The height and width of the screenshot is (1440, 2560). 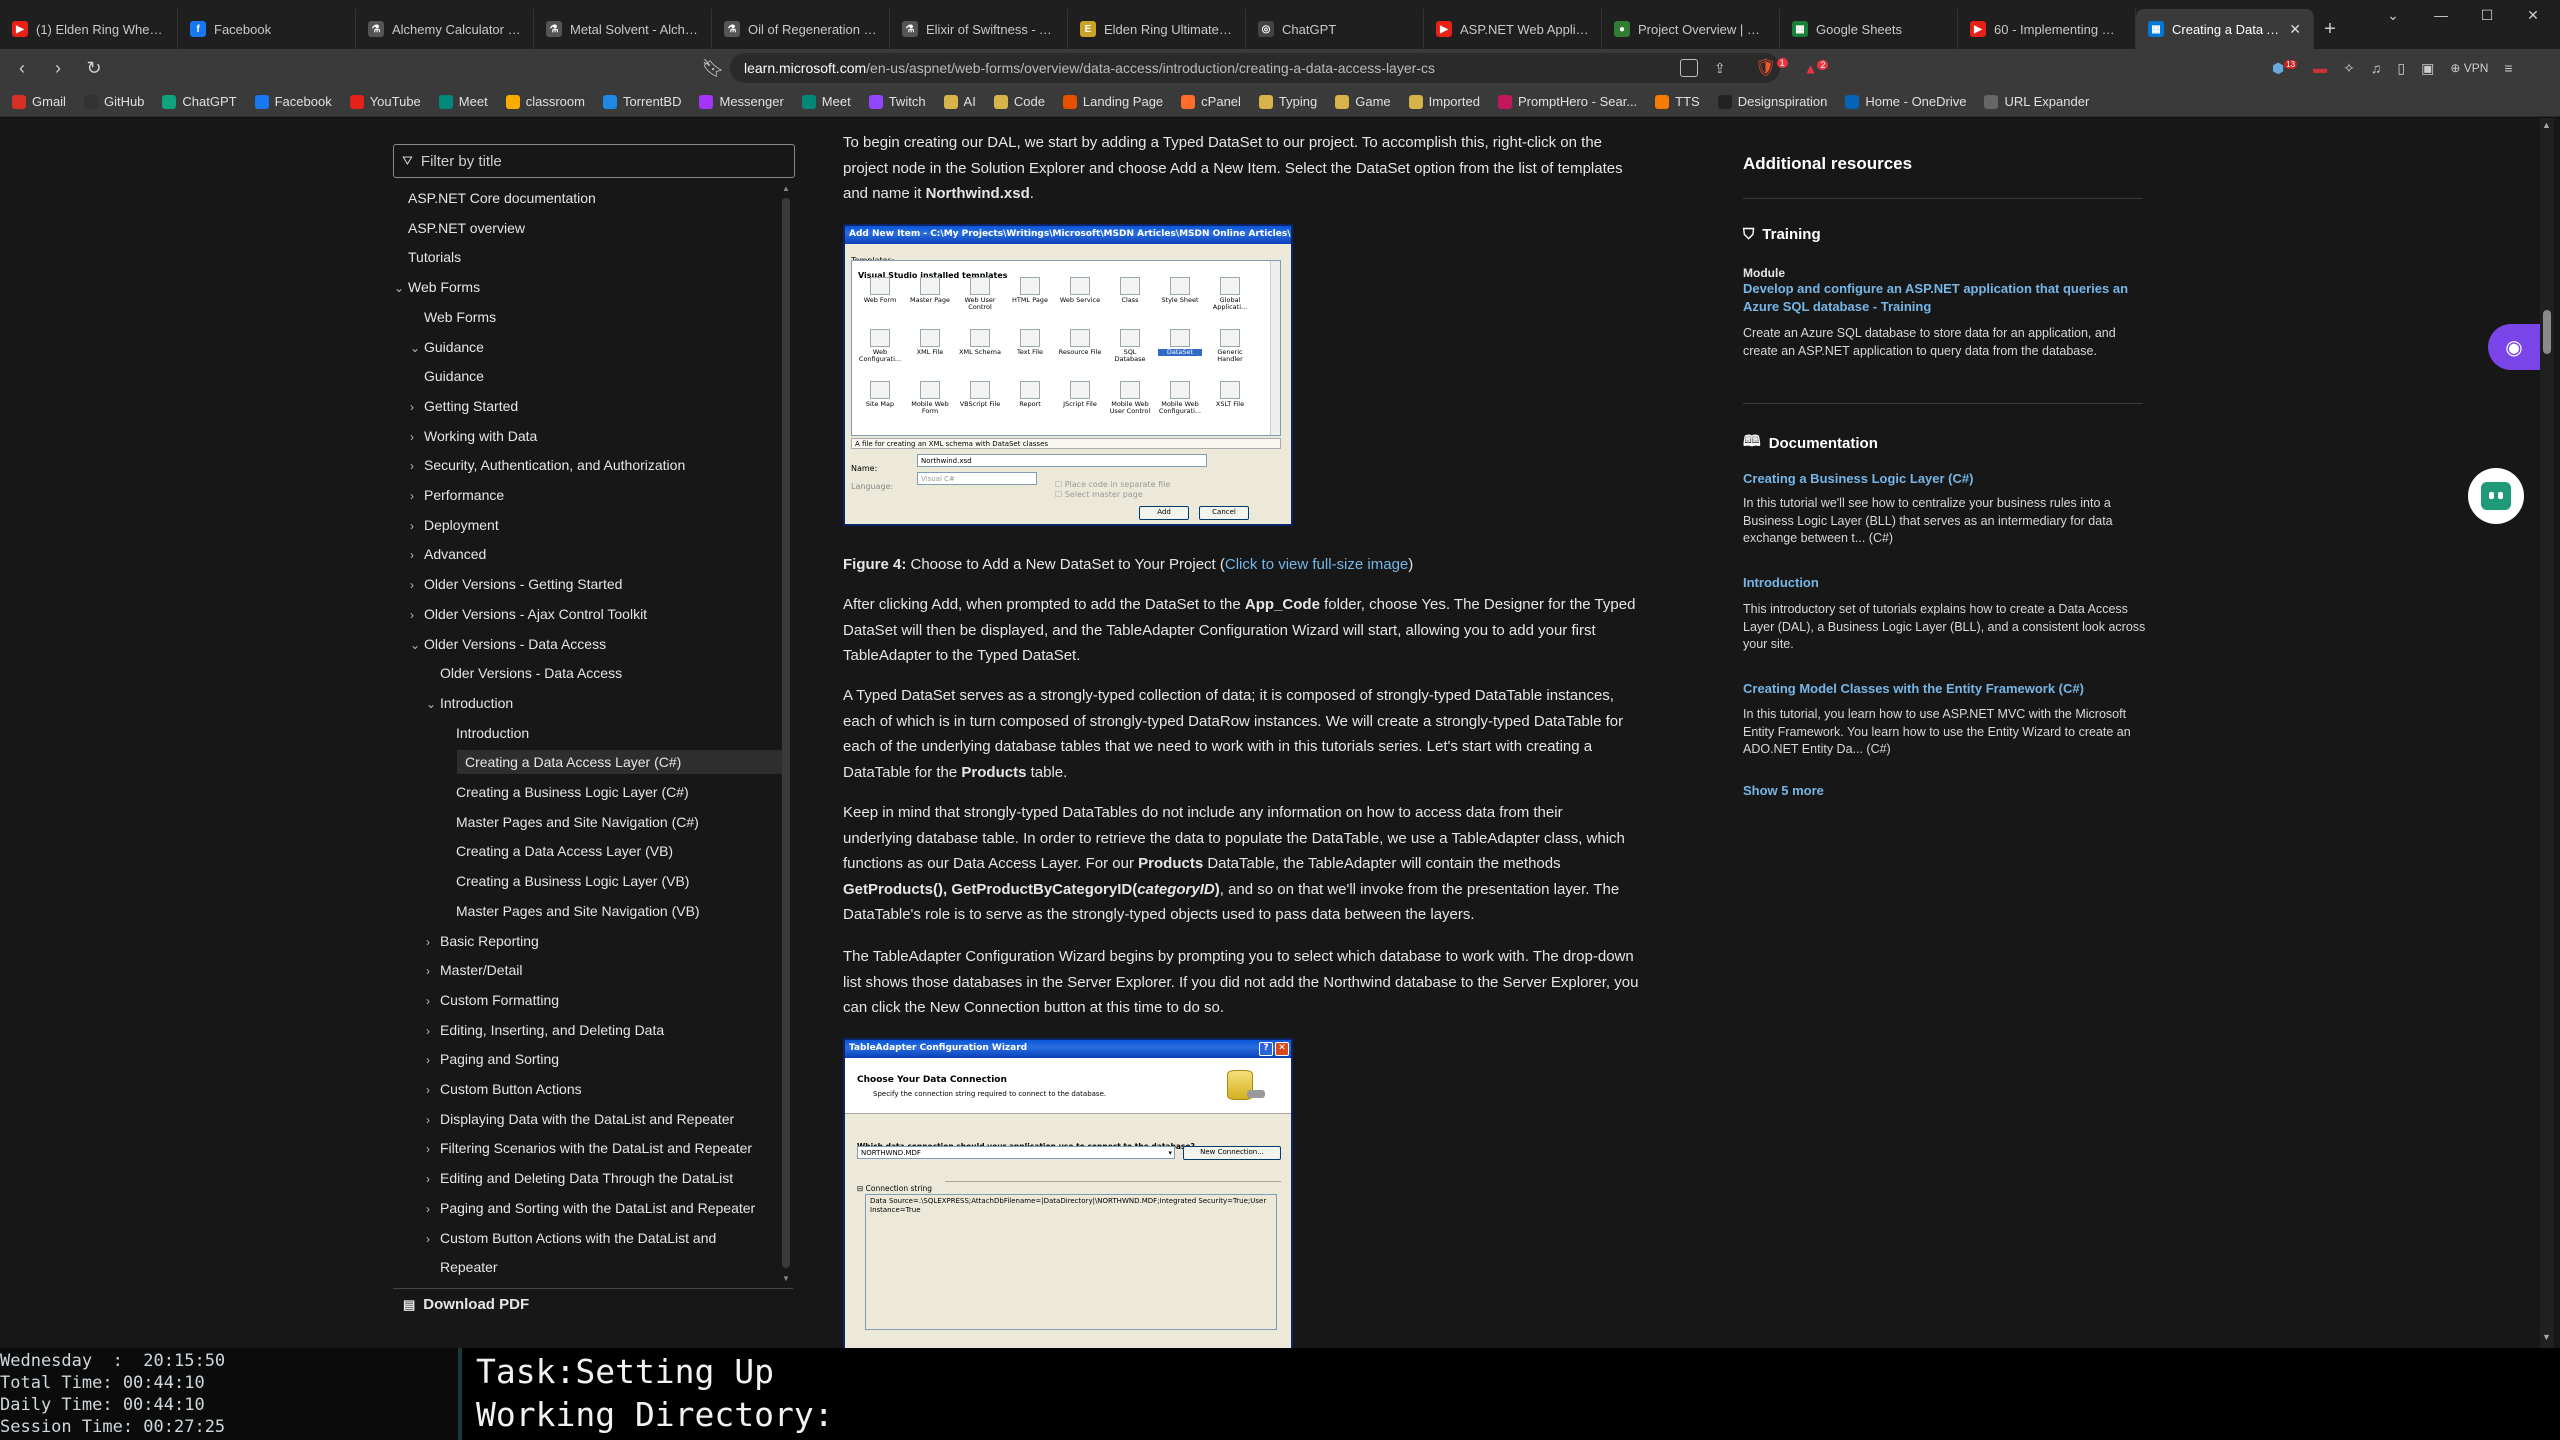 I want to click on browser-tab: ⚗ Elixir of Swiftness - Alch, so click(x=979, y=29).